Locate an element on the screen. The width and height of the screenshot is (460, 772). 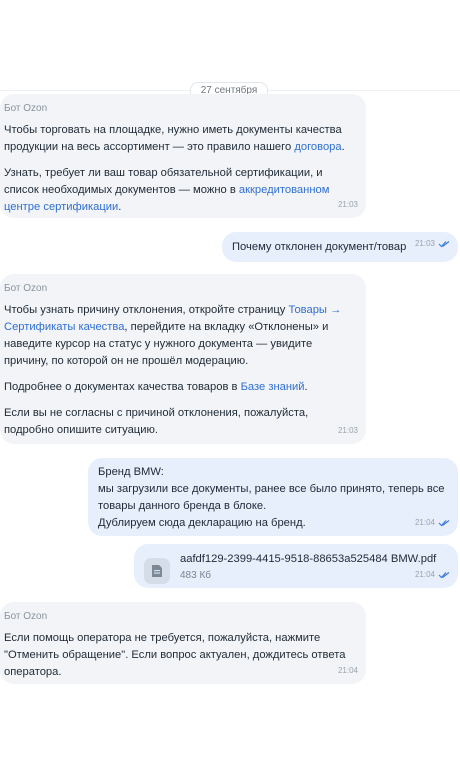
message-text: Почему отклонен документ/товар is located at coordinates (319, 247).